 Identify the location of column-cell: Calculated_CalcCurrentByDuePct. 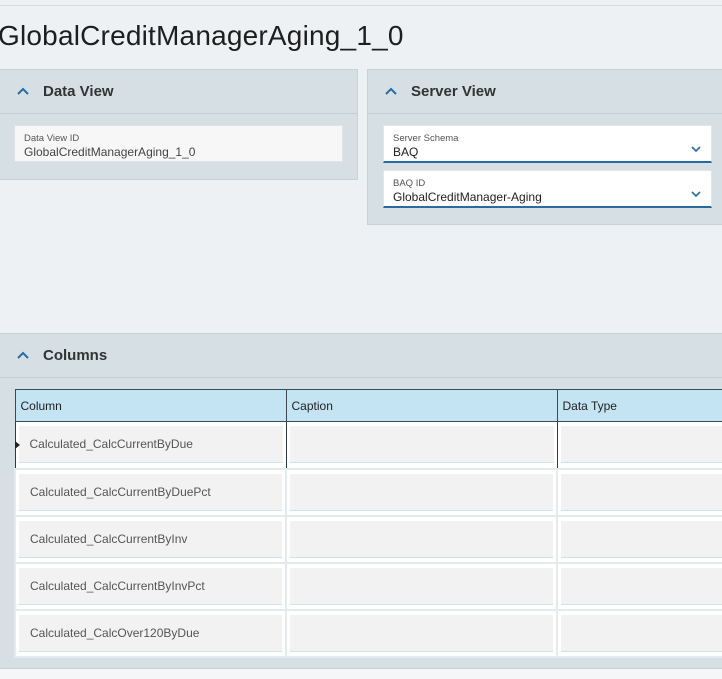
(150, 492).